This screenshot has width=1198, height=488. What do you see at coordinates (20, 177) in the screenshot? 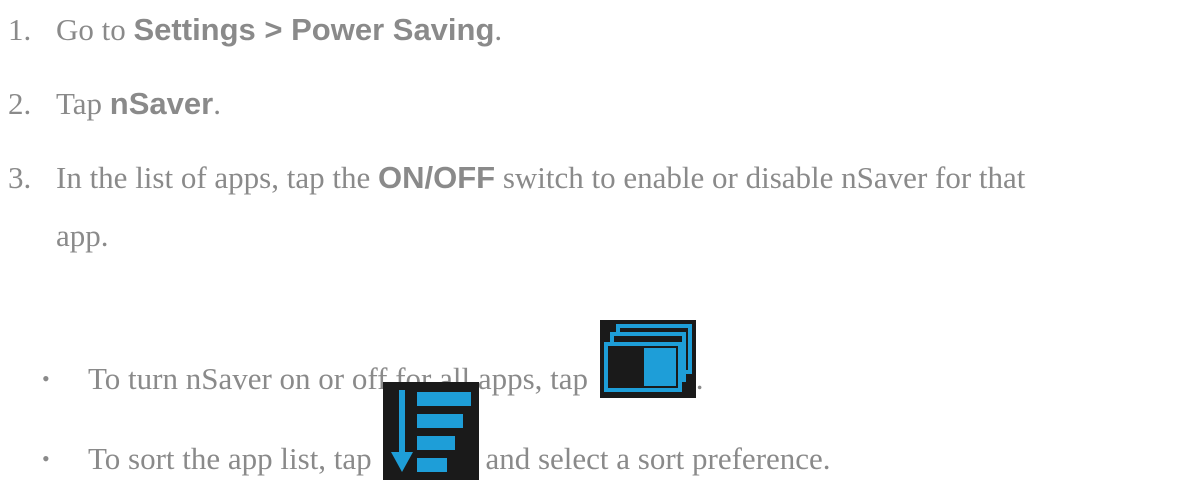
I see `step-number: 3.` at bounding box center [20, 177].